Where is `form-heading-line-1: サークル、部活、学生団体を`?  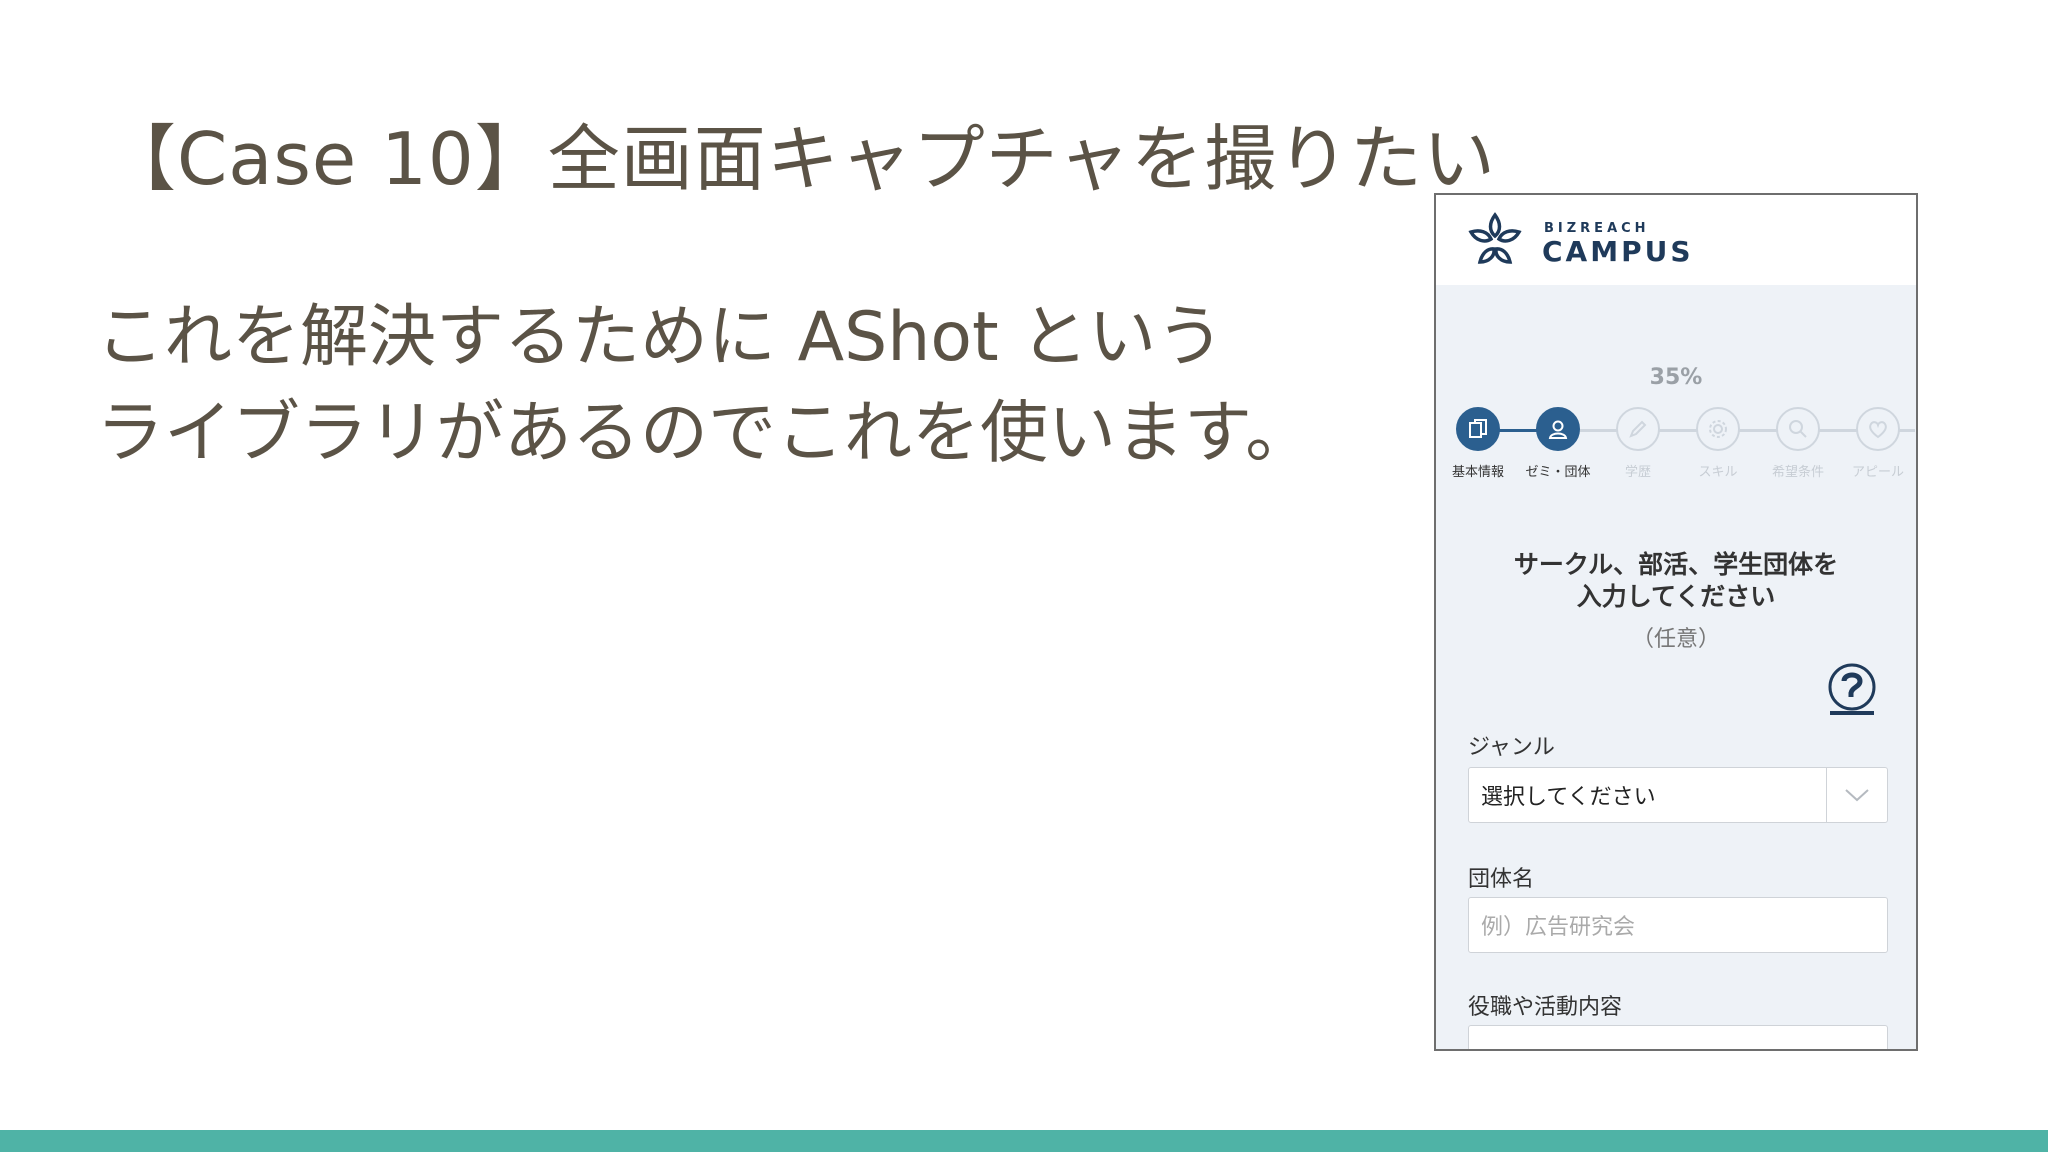
form-heading-line-1: サークル、部活、学生団体を is located at coordinates (1676, 564).